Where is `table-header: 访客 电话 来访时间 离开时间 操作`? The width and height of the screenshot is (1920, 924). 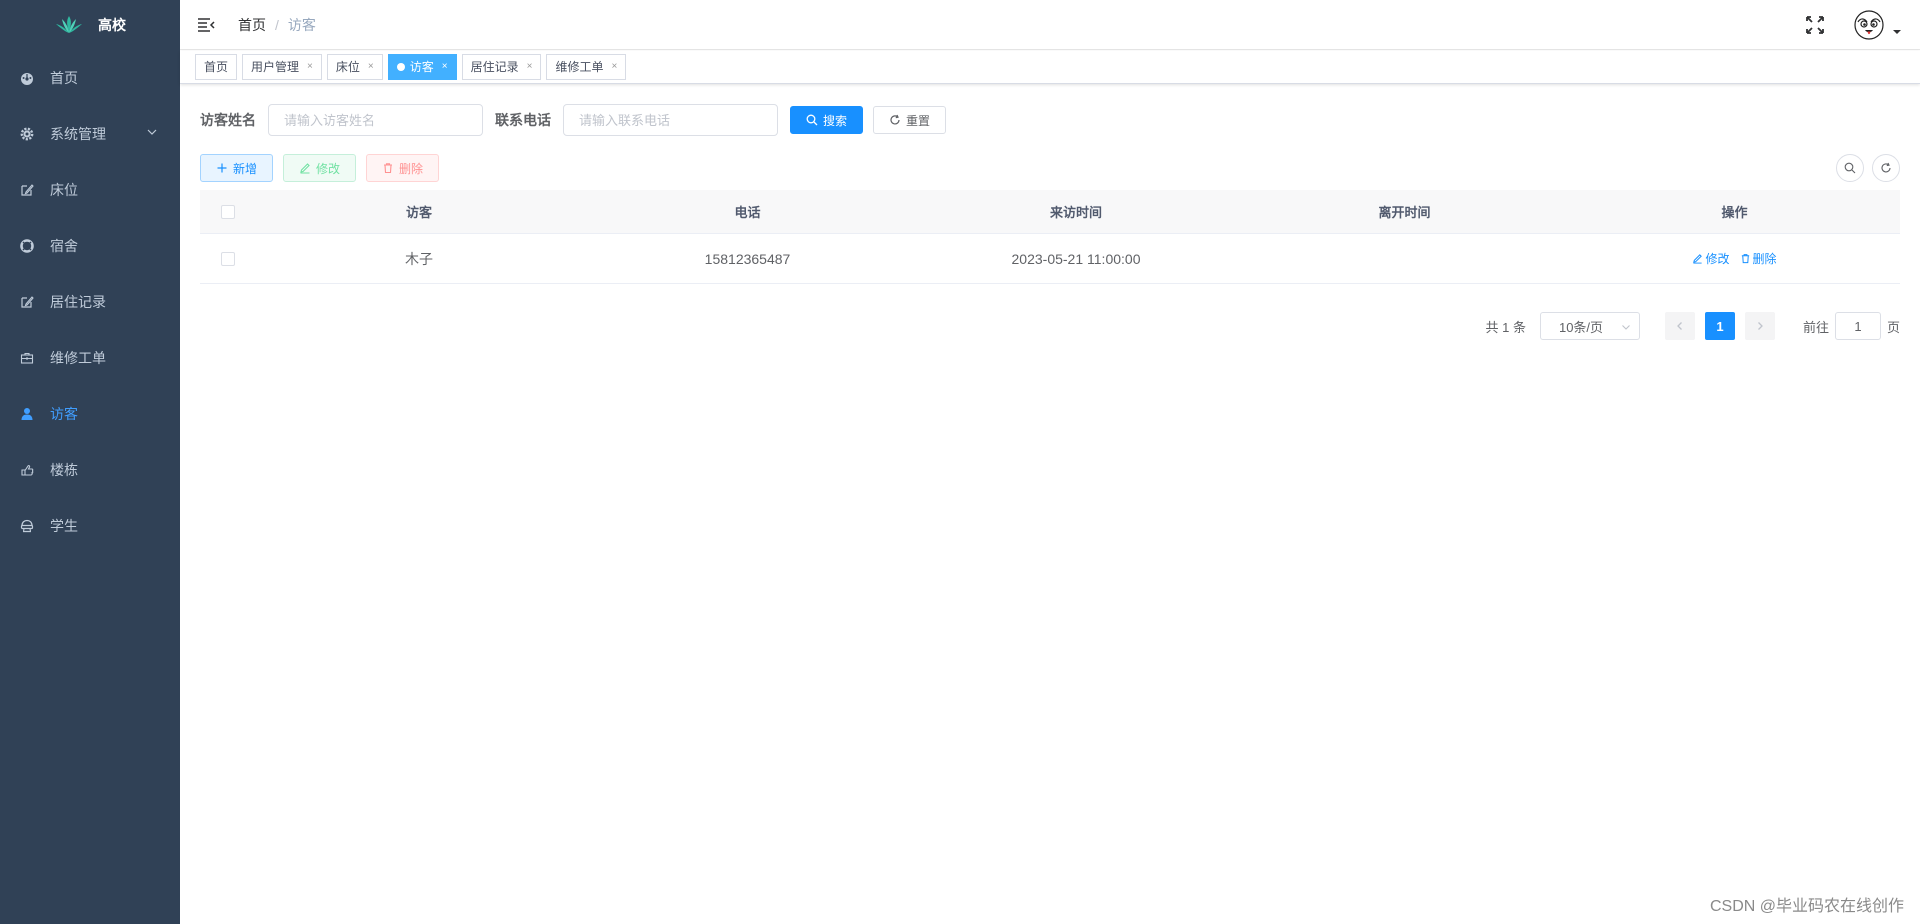
table-header: 访客 电话 来访时间 离开时间 操作 is located at coordinates (1050, 212).